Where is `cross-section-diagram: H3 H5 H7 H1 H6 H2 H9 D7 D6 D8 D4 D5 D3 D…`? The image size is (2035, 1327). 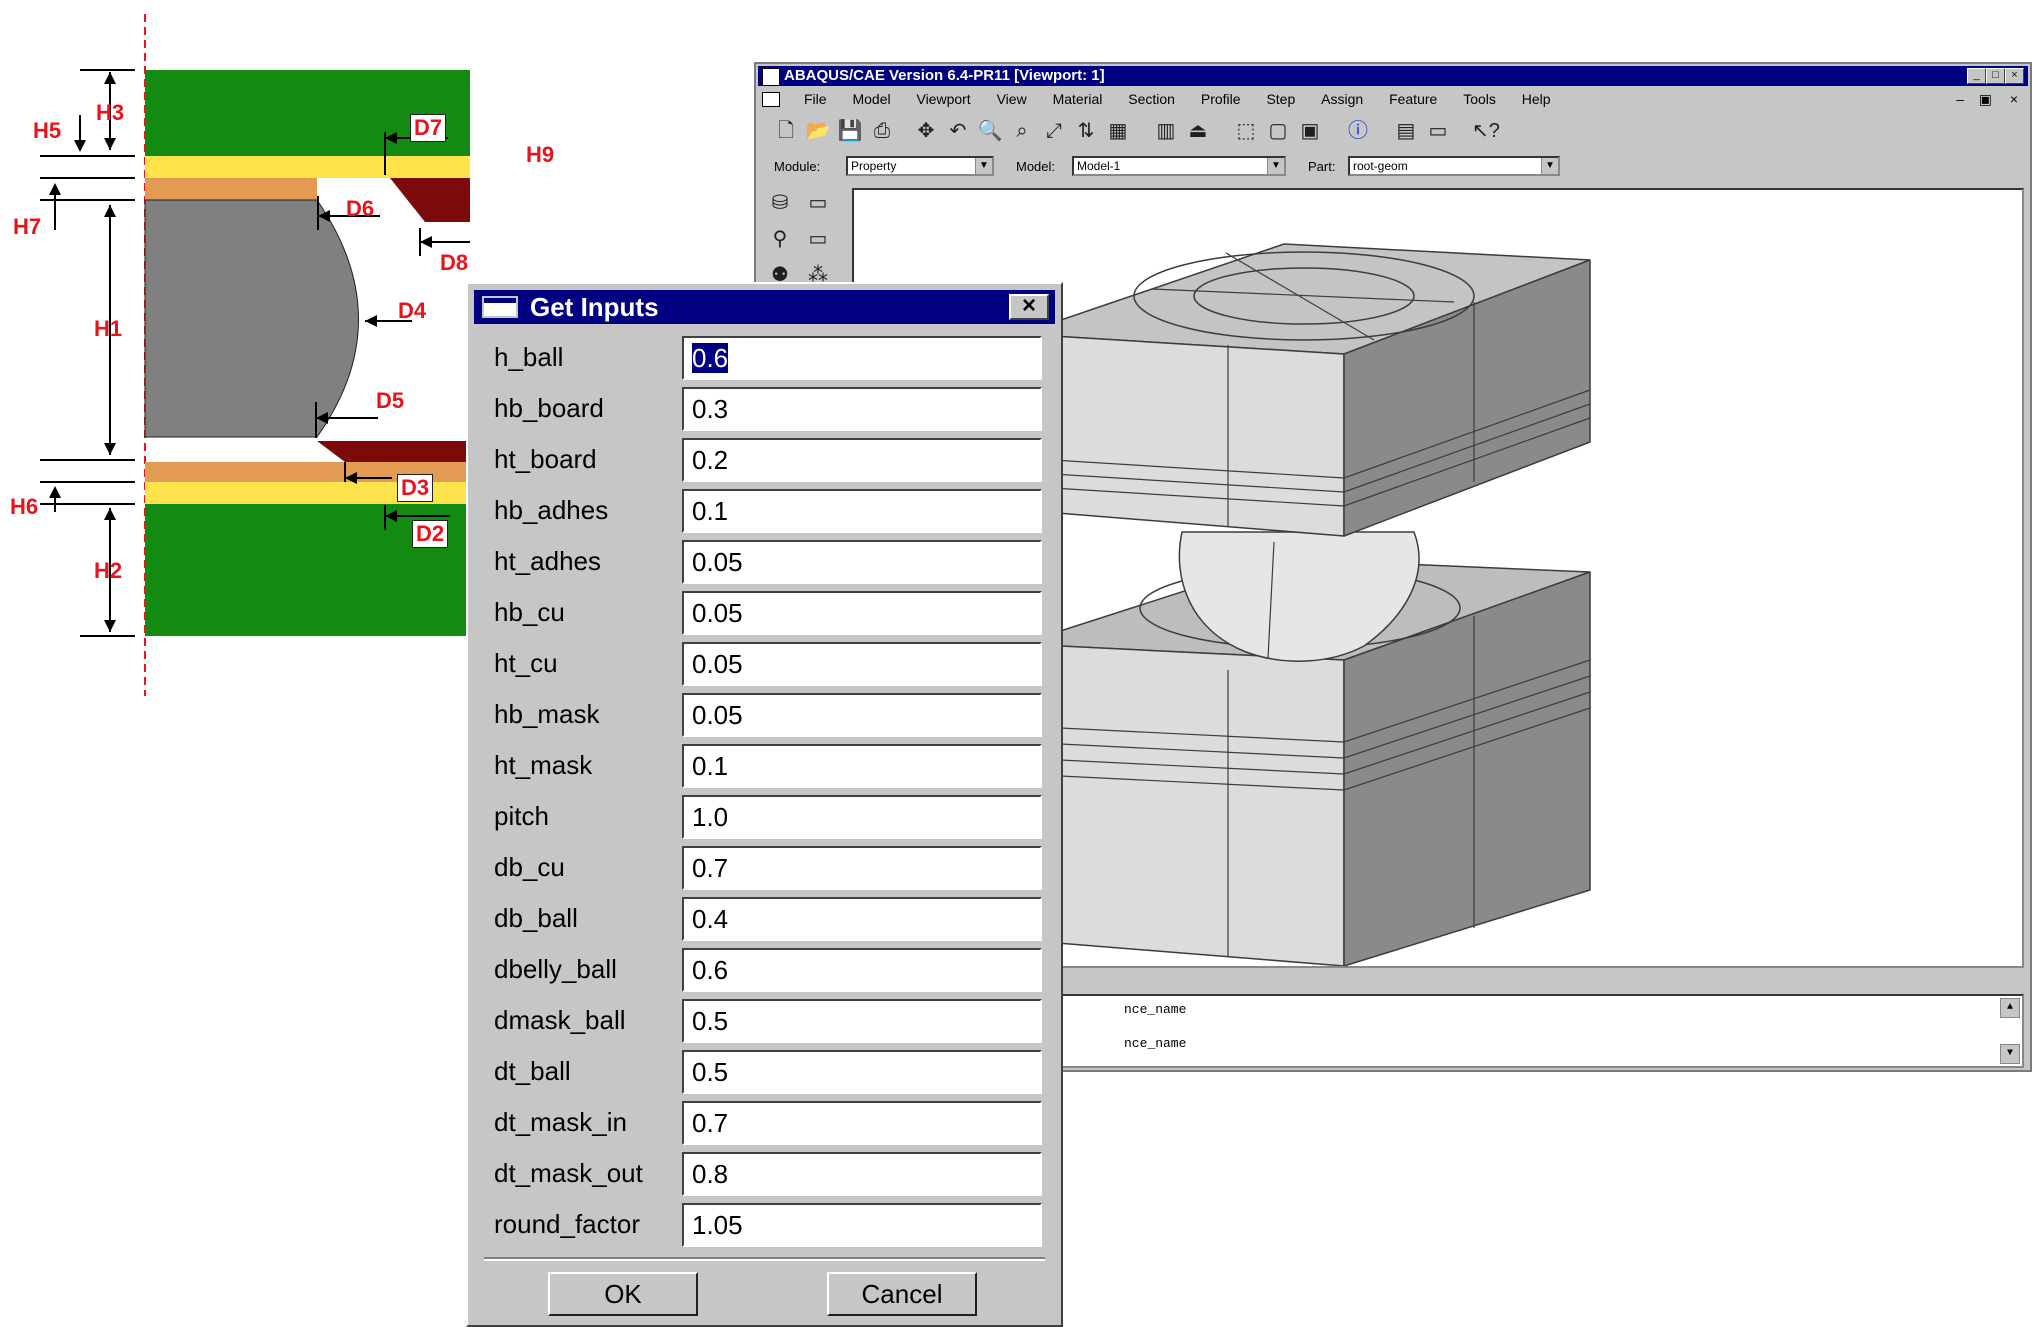
cross-section-diagram: H3 H5 H7 H1 H6 H2 H9 D7 D6 D8 D4 D5 D3 D… is located at coordinates (277, 350).